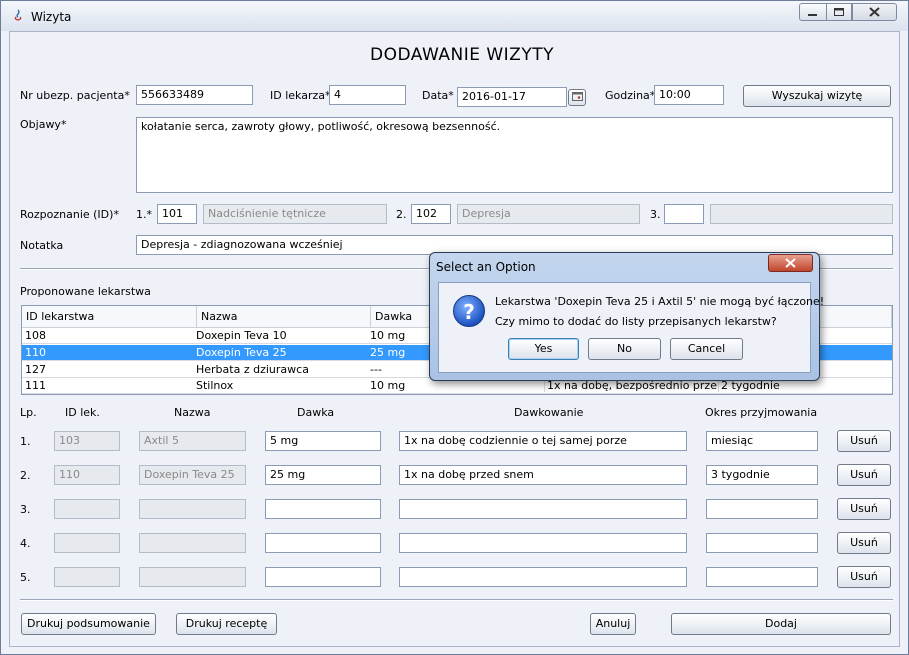  I want to click on yes-button: Yes, so click(543, 349).